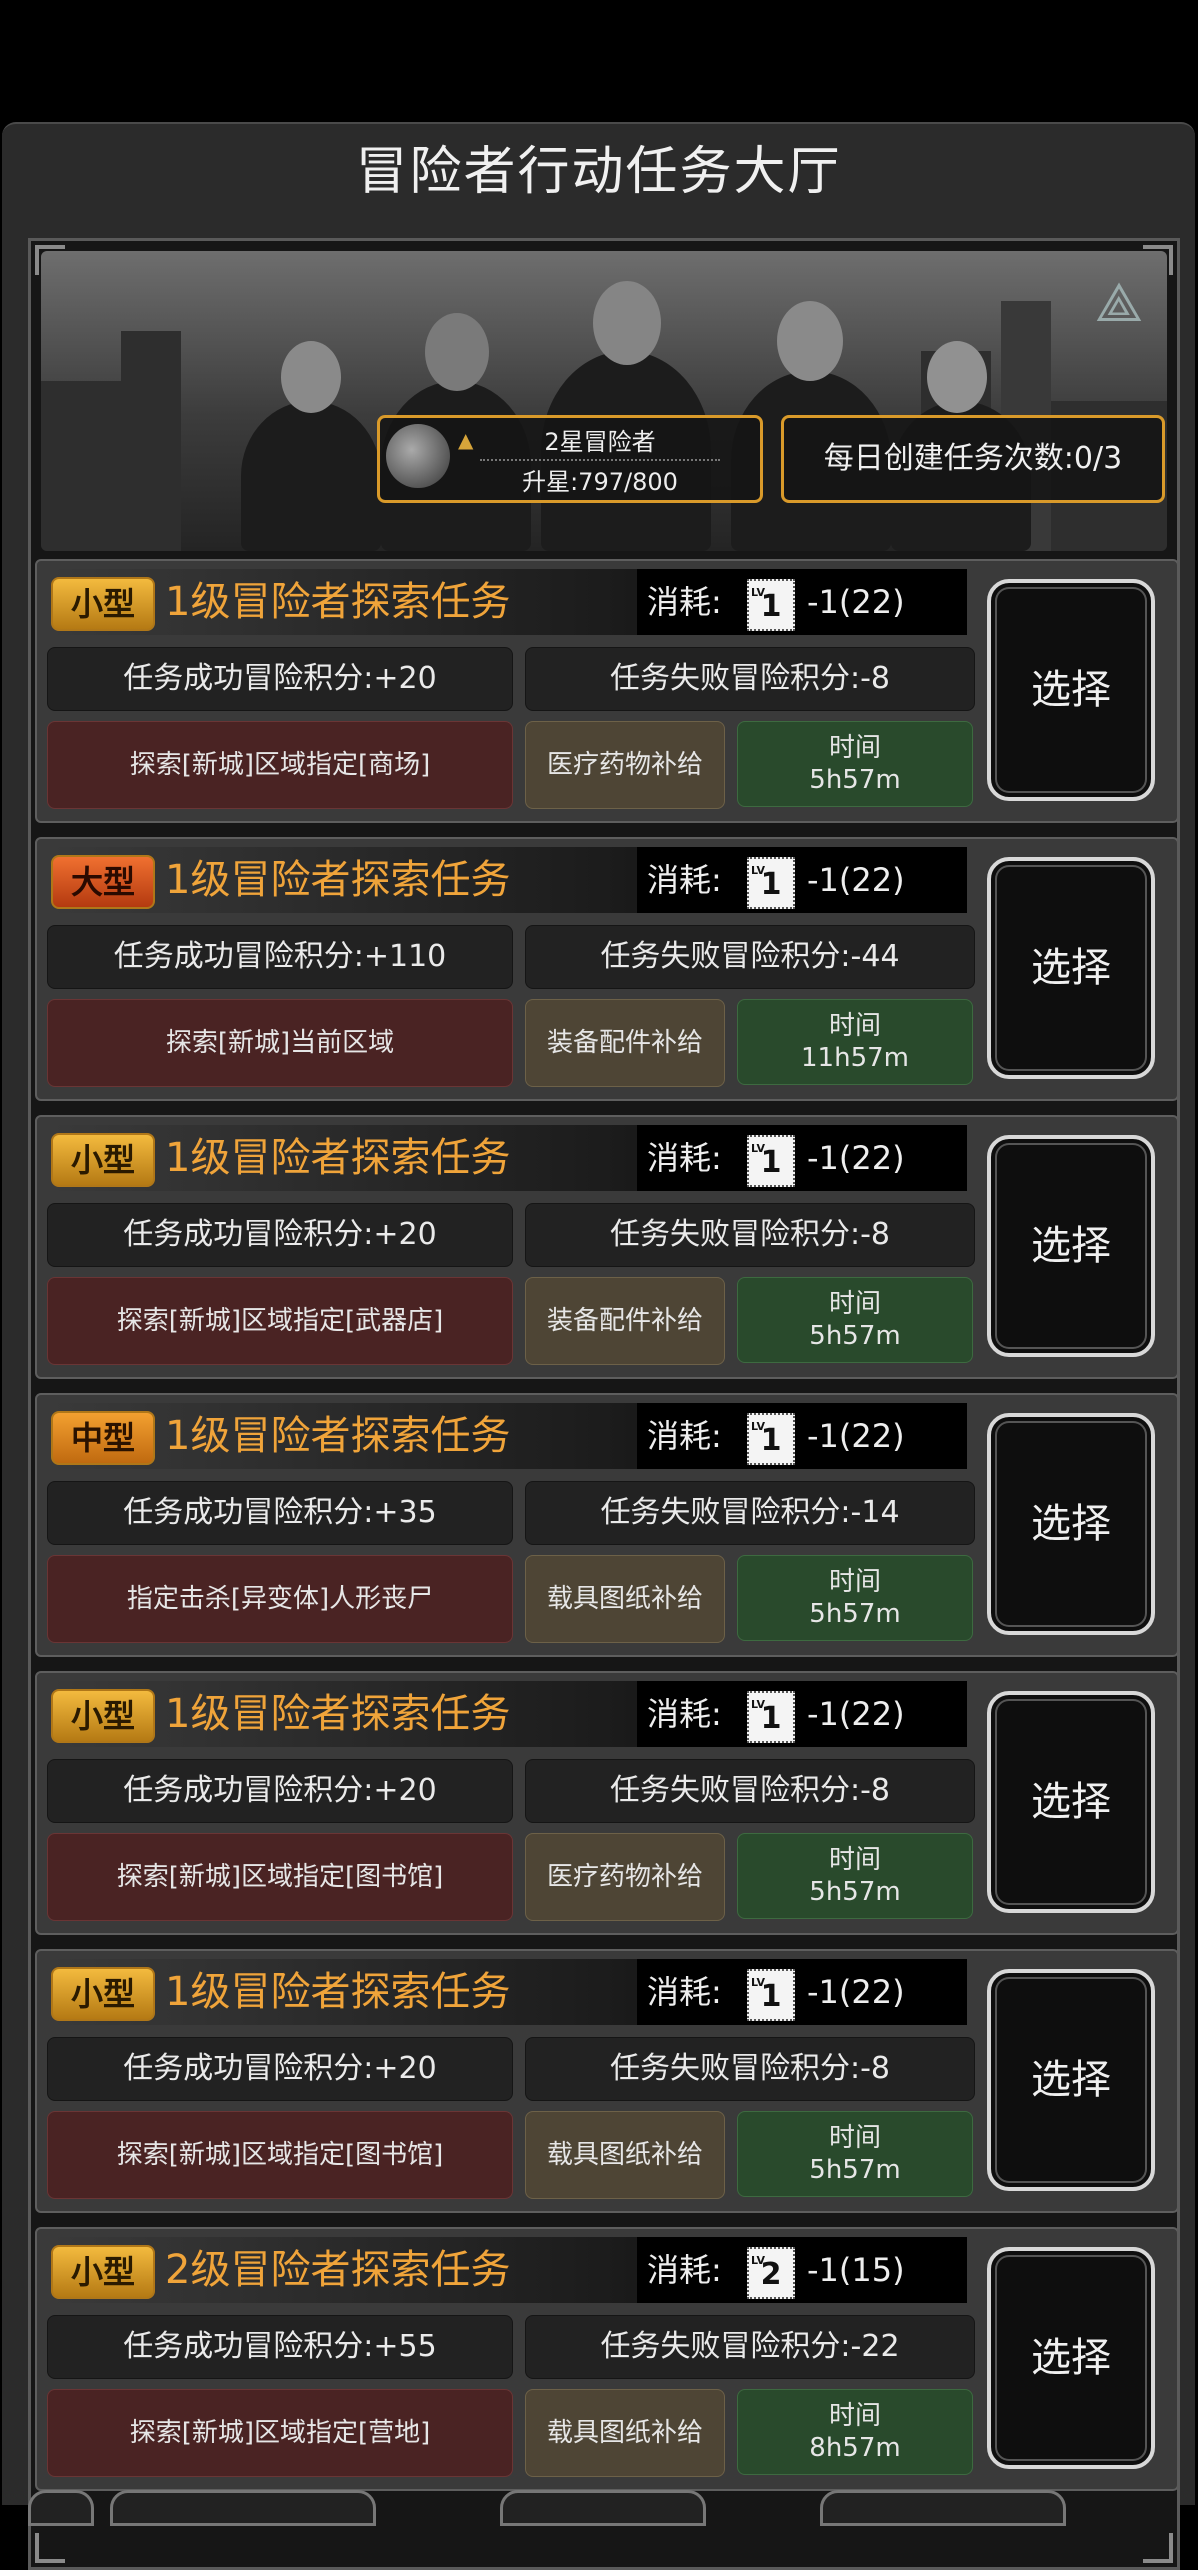 The width and height of the screenshot is (1198, 2570). What do you see at coordinates (280, 2347) in the screenshot?
I see `success-points: 任务成功冒险积分:+55` at bounding box center [280, 2347].